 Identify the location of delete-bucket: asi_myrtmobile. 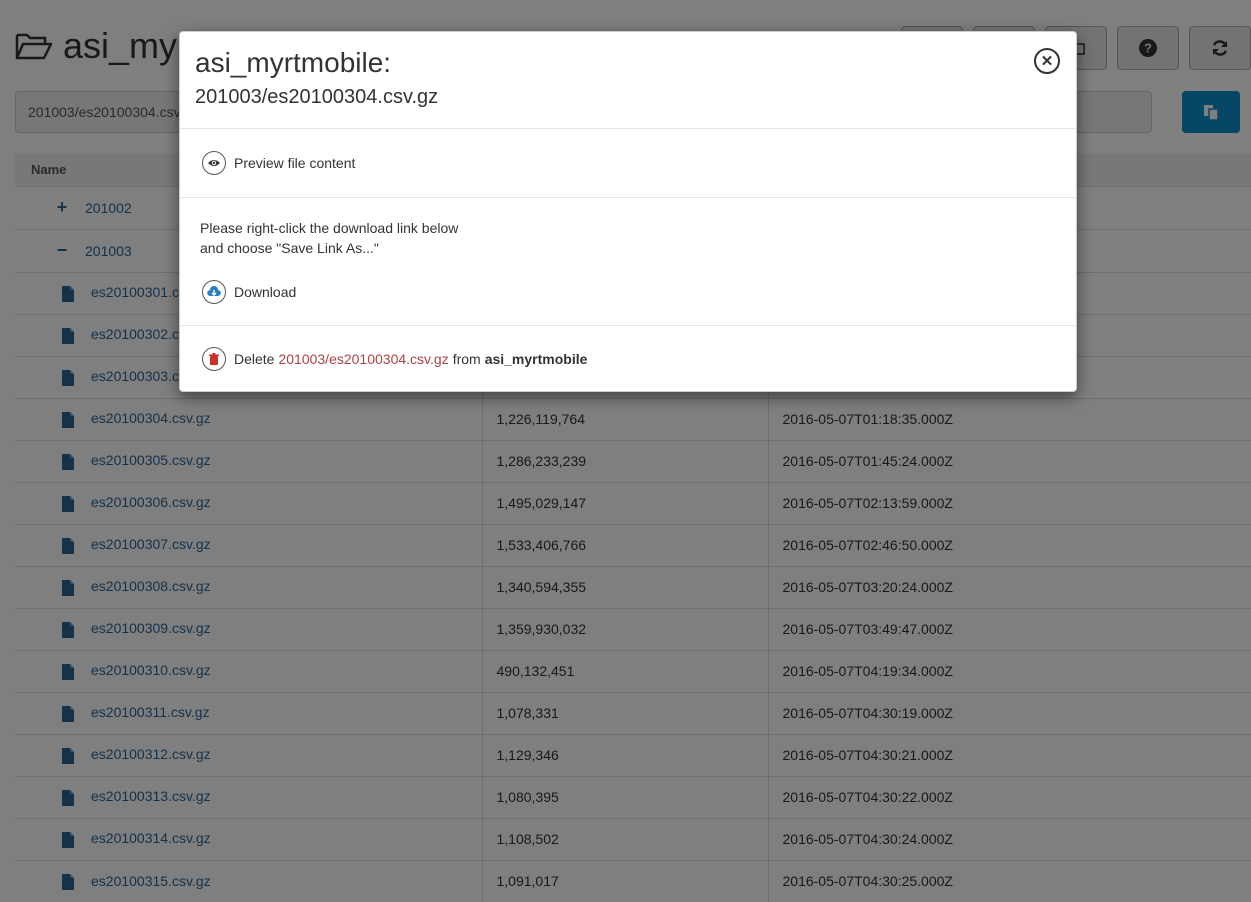
(536, 359).